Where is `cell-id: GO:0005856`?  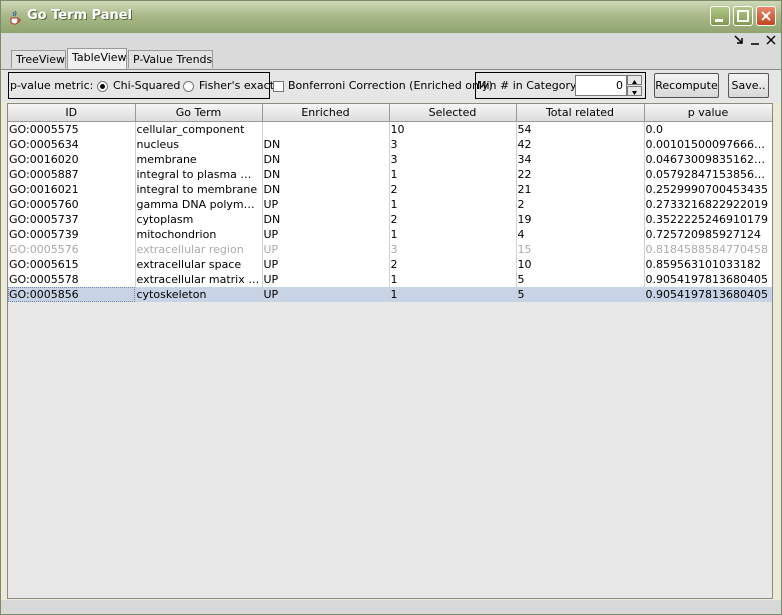
cell-id: GO:0005856 is located at coordinates (72, 294).